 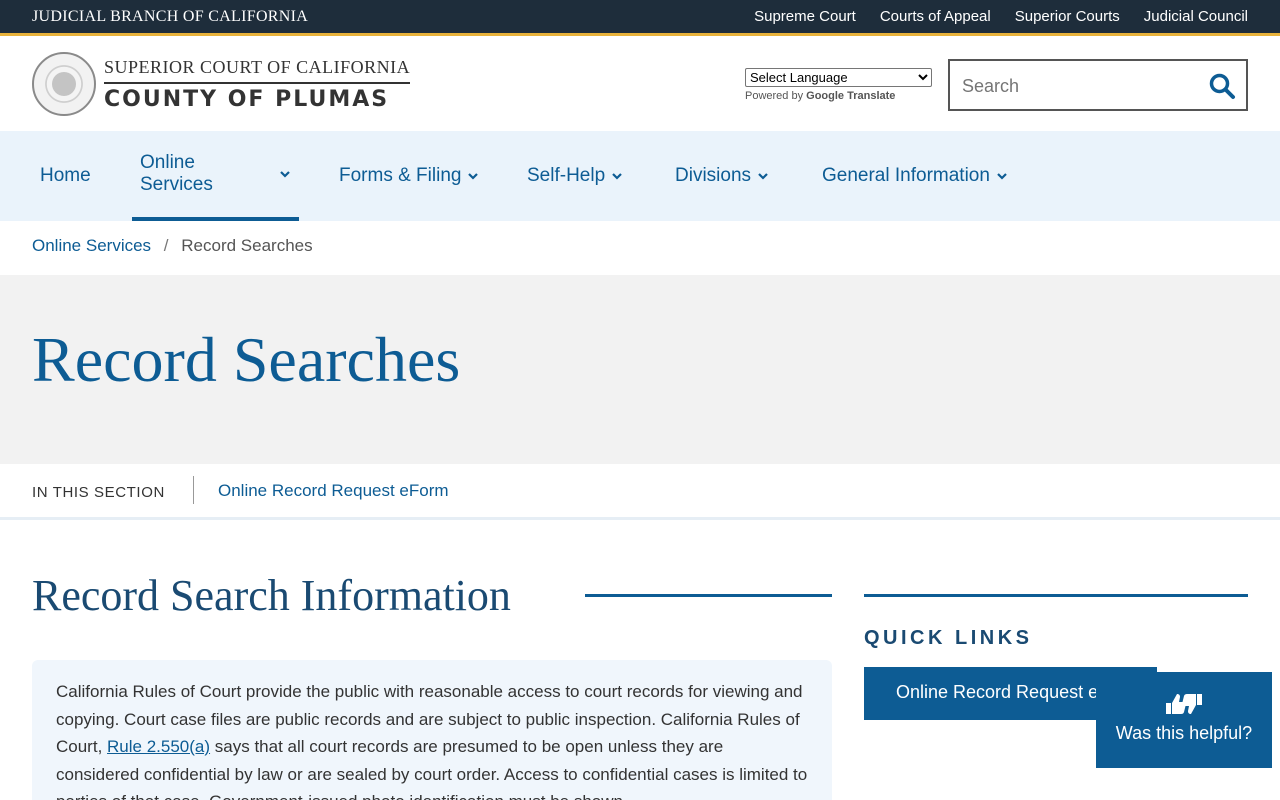 I want to click on link-supreme-court: Supreme Court, so click(x=805, y=16).